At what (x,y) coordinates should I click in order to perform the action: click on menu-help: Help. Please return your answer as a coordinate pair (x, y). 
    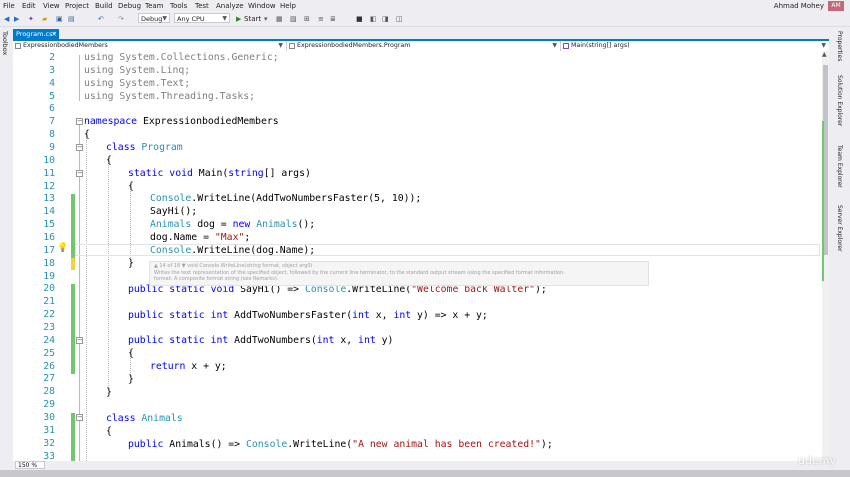
    Looking at the image, I should click on (288, 6).